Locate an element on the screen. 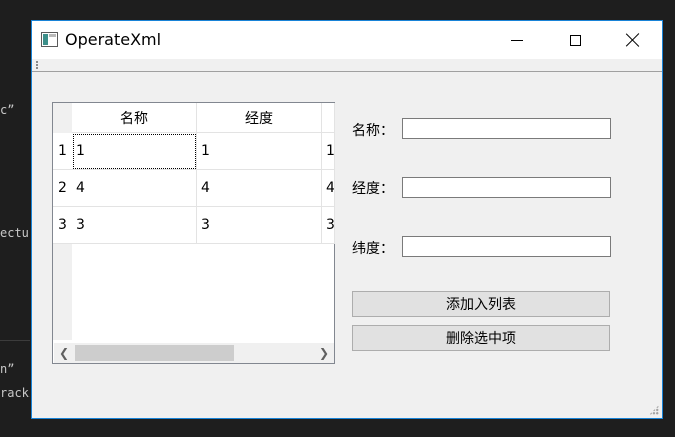 This screenshot has height=437, width=675. latitude-label: 纬度： is located at coordinates (373, 249).